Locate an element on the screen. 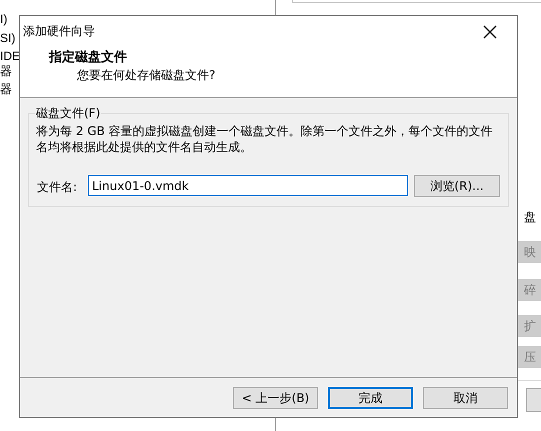 This screenshot has height=431, width=541. group-label: 磁盘文件(F) is located at coordinates (68, 113).